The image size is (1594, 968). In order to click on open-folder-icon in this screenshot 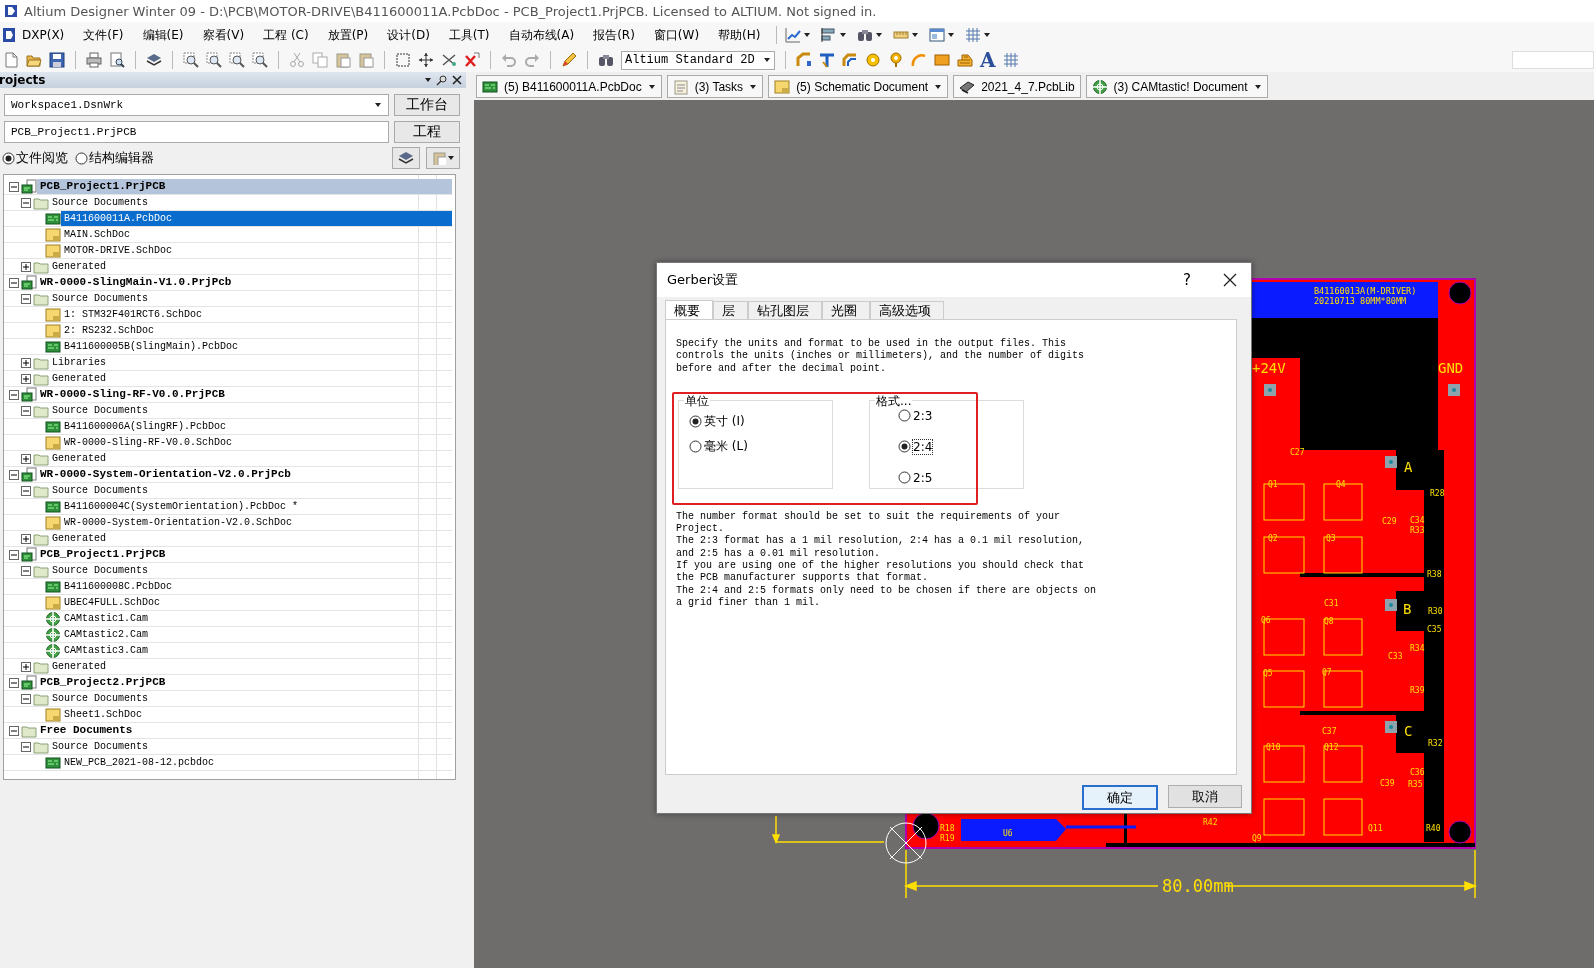, I will do `click(34, 60)`.